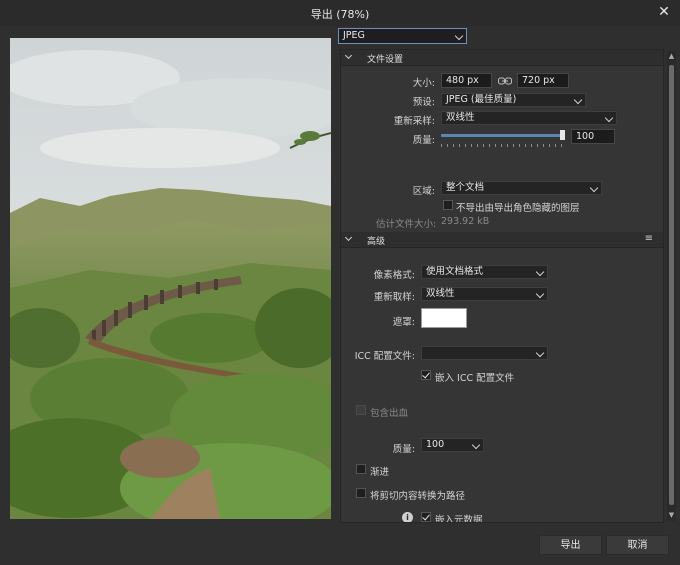  I want to click on embed-metadata-label: 嵌入元数据, so click(459, 519).